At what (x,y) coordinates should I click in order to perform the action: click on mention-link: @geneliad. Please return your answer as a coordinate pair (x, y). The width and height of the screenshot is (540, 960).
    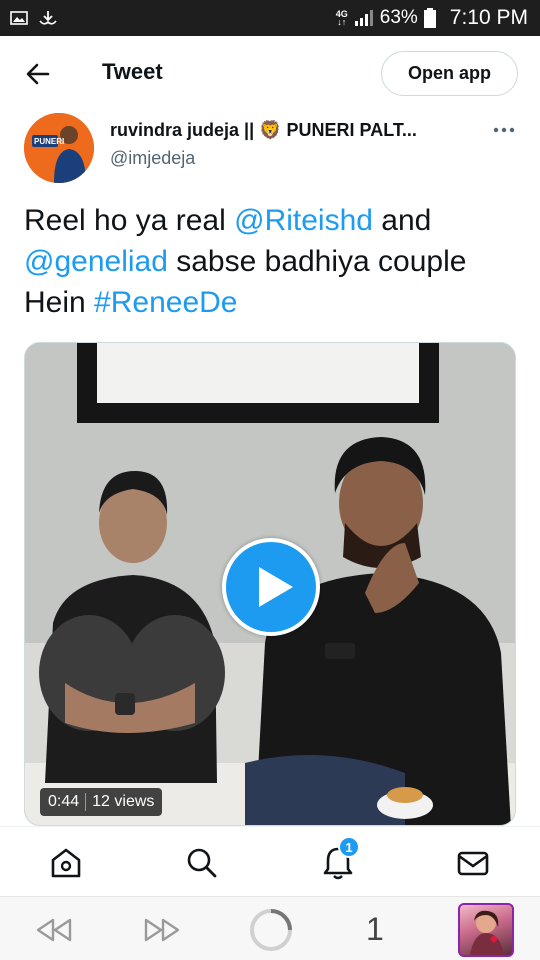
    Looking at the image, I should click on (96, 261).